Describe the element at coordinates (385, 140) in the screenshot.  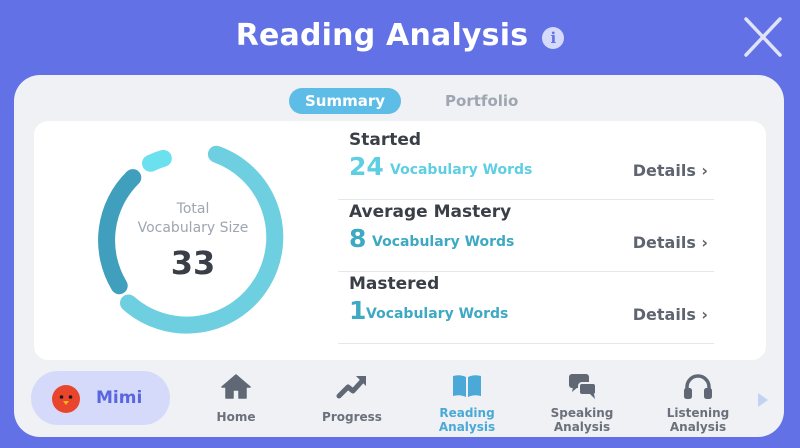
I see `stat-title: Started` at that location.